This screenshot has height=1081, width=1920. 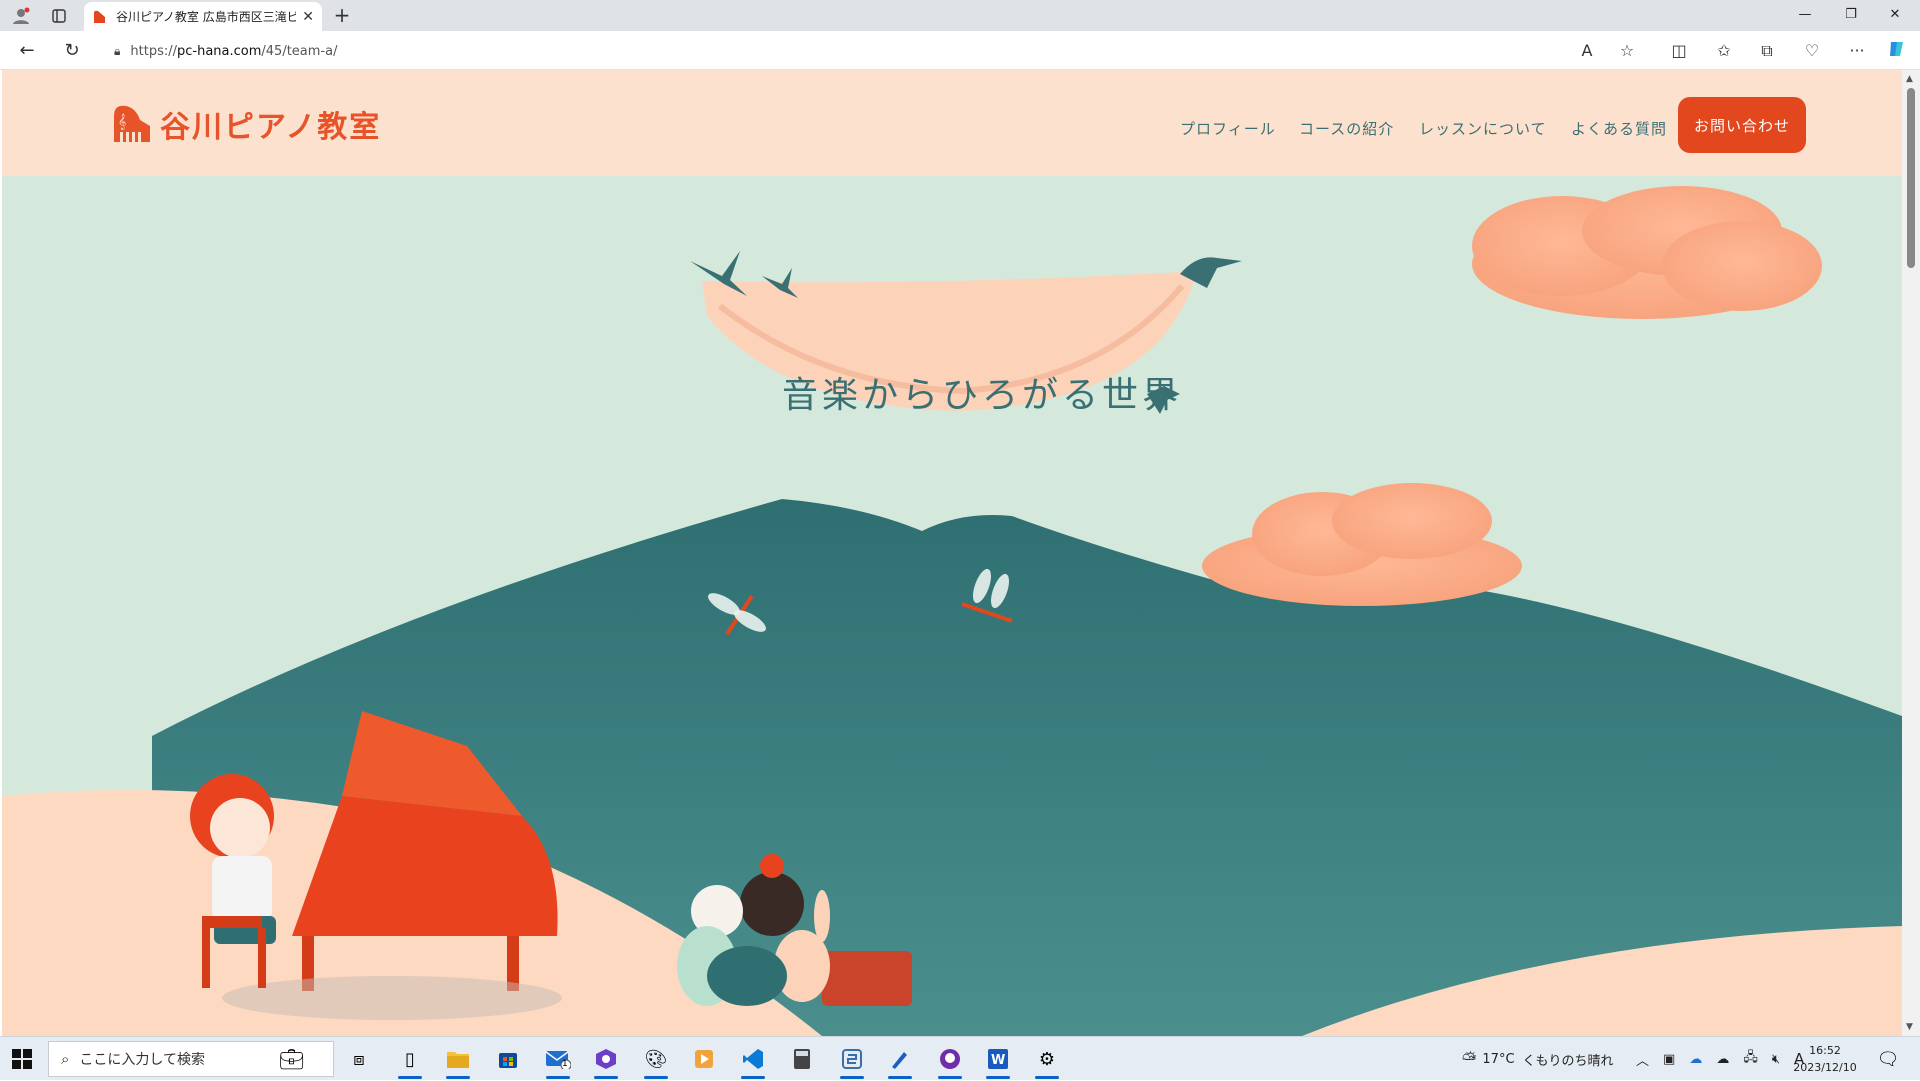 What do you see at coordinates (508, 1059) in the screenshot?
I see `store-app-icon` at bounding box center [508, 1059].